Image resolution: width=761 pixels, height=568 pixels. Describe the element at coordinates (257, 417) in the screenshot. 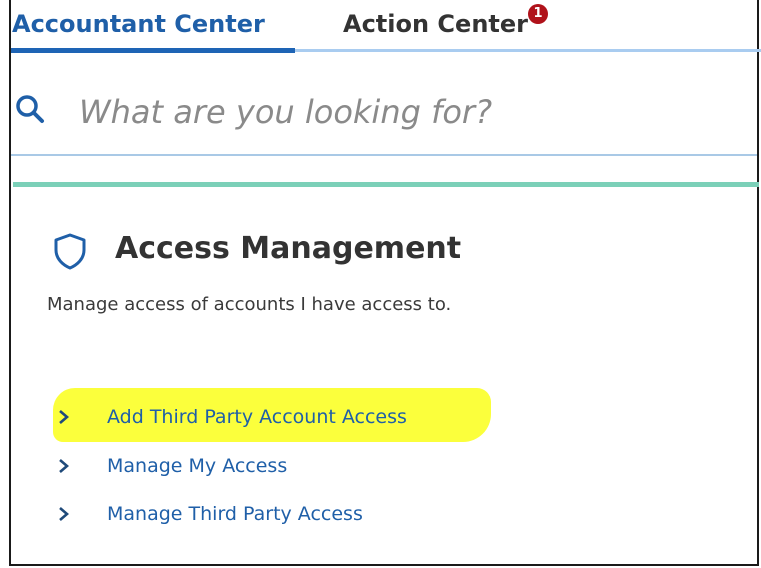

I see `link-label: Add Third Party Account Access` at that location.